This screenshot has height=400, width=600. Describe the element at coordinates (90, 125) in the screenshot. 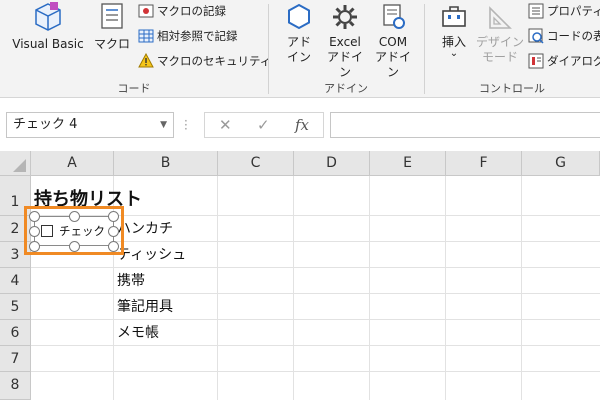

I see `name-box: チェック 4 ▼` at that location.